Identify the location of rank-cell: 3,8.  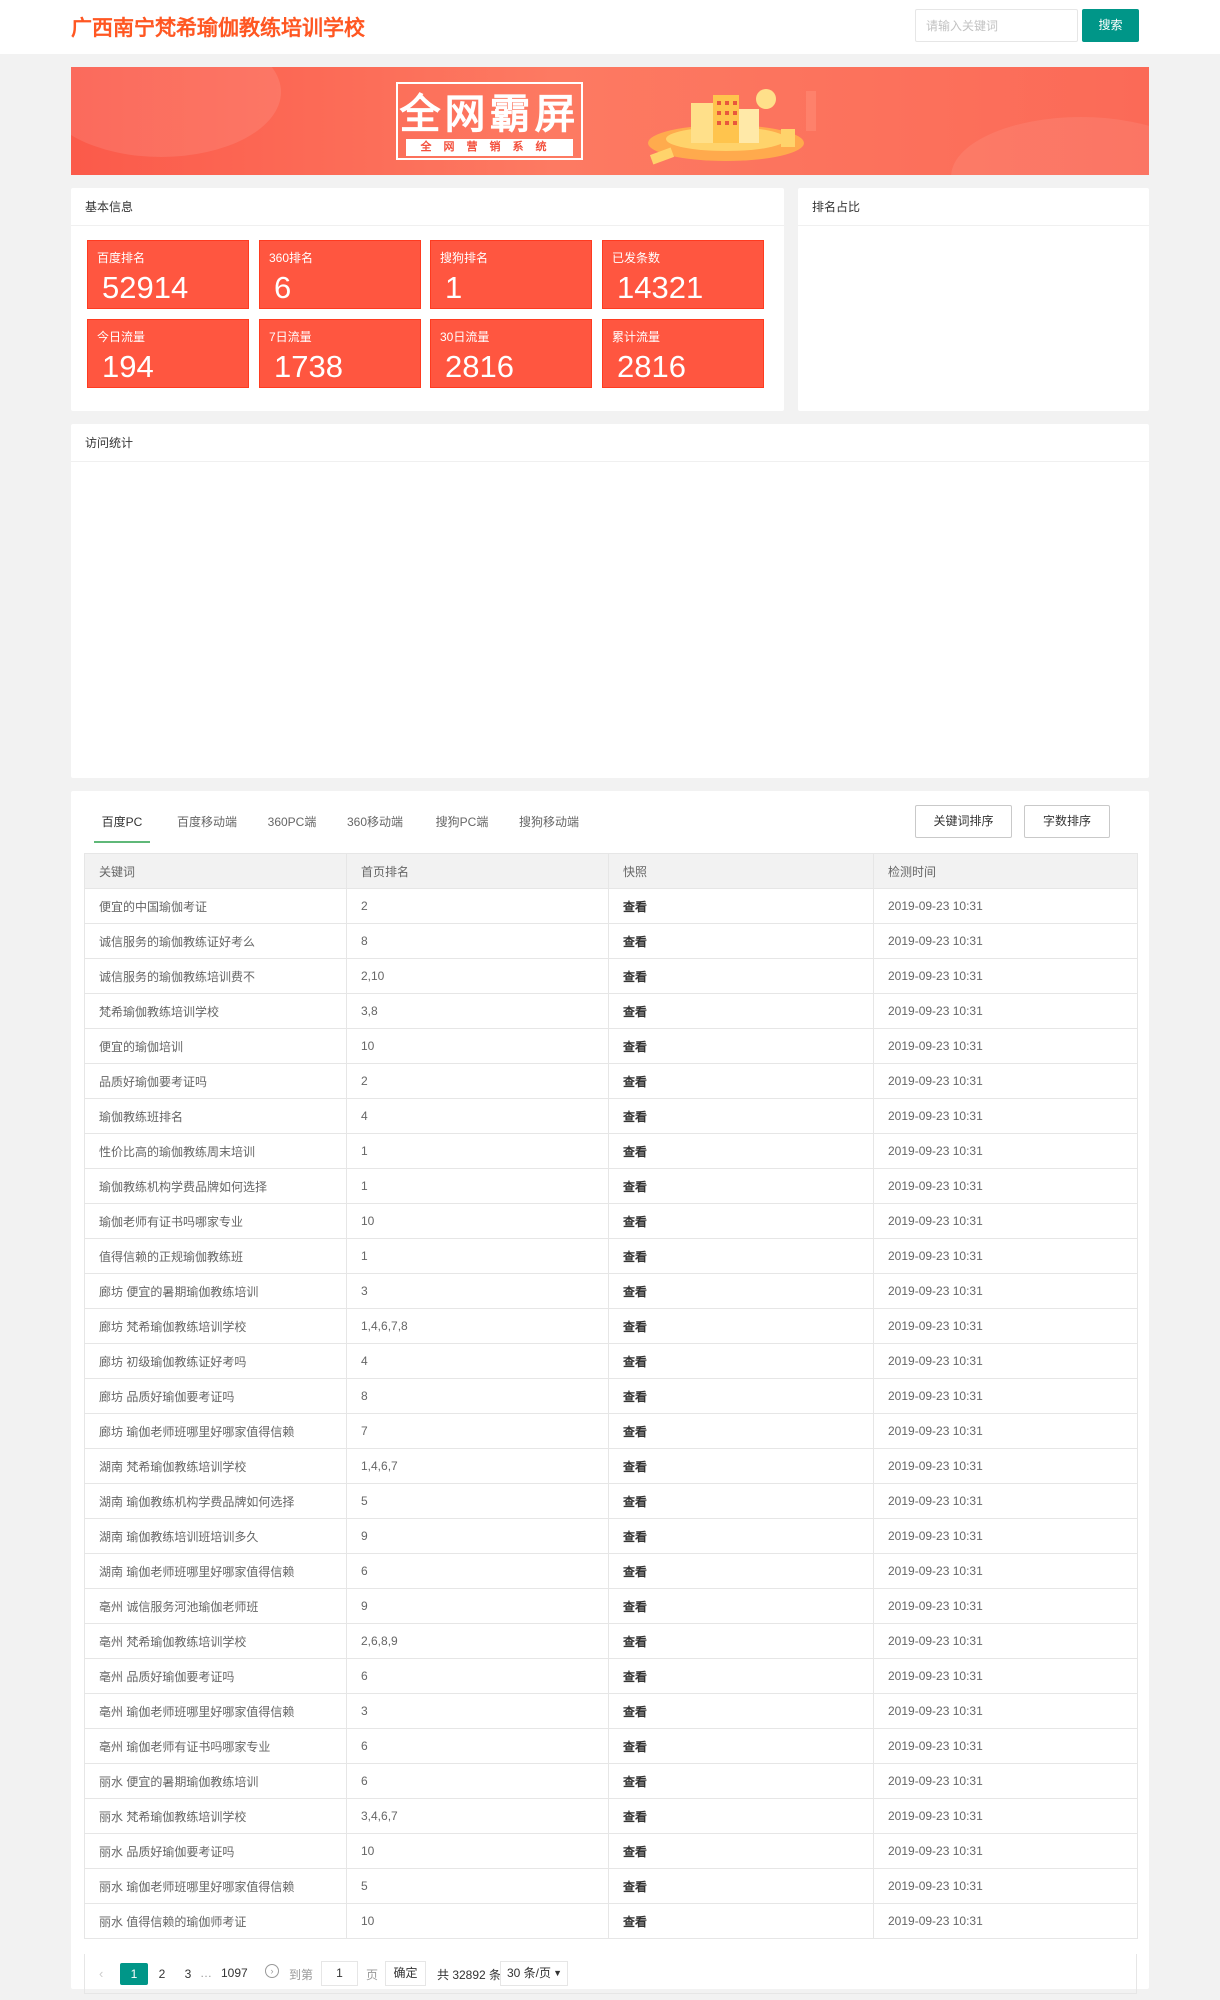
(477, 1011).